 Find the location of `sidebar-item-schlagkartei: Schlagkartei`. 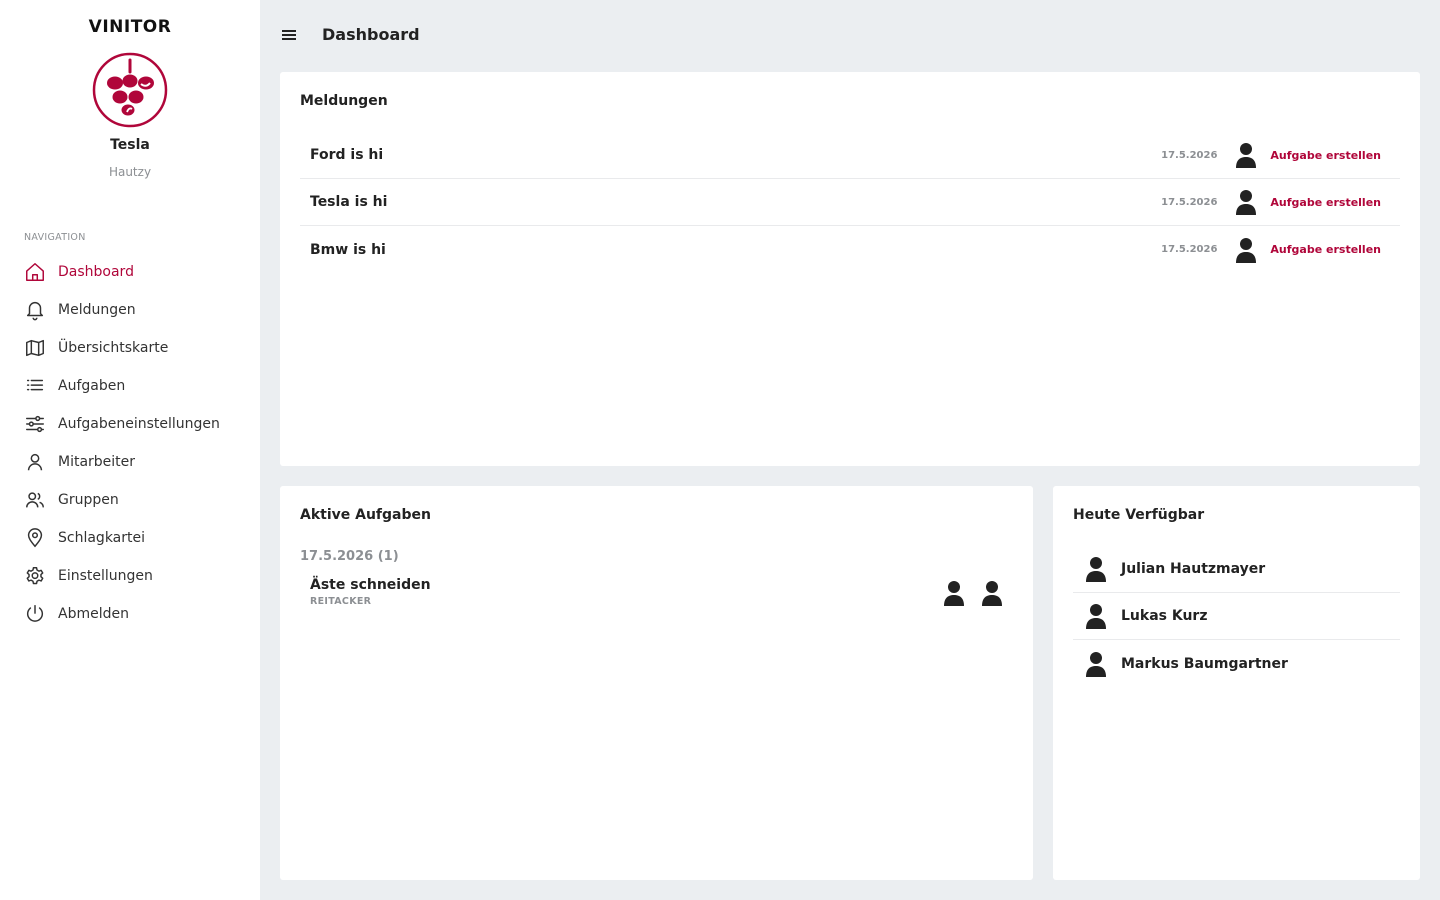

sidebar-item-schlagkartei: Schlagkartei is located at coordinates (130, 538).